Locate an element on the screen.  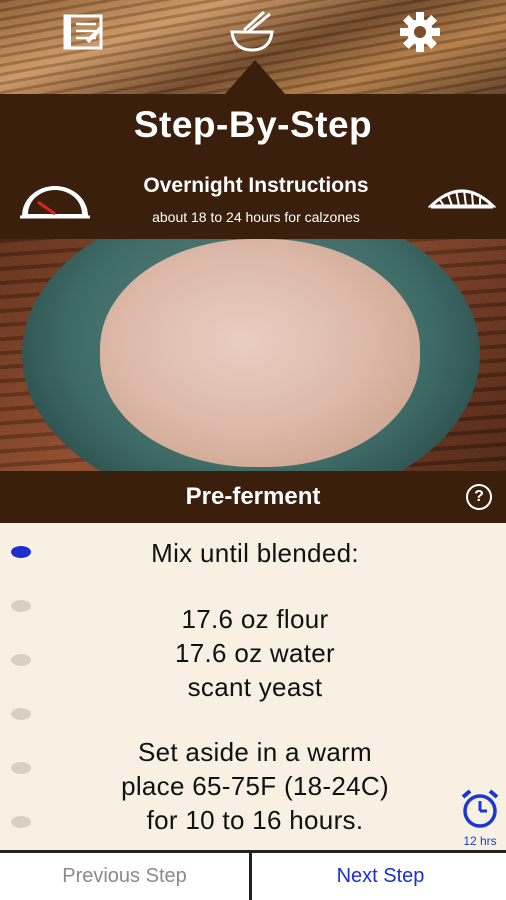
next-step-button: Next Step is located at coordinates (380, 876).